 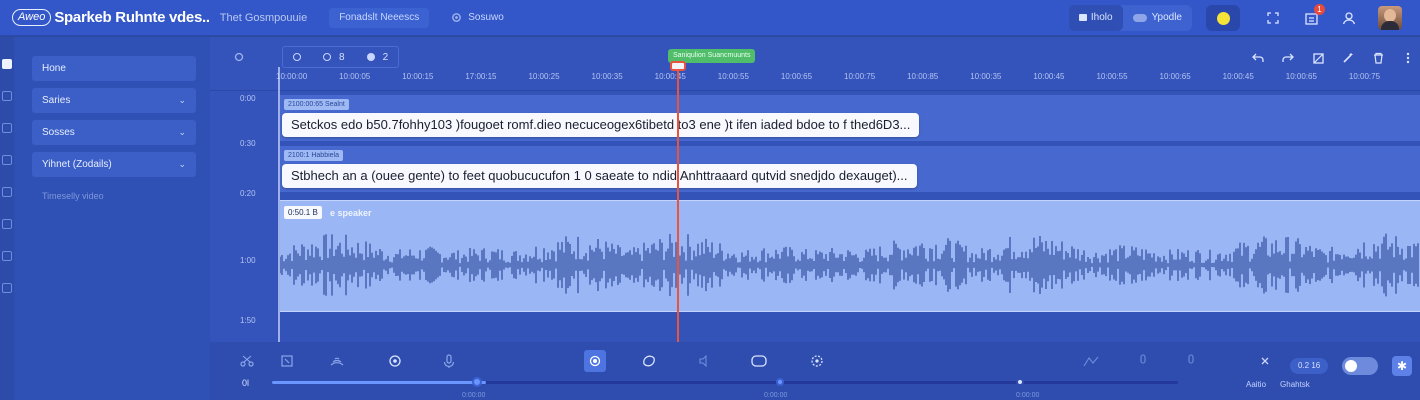 What do you see at coordinates (7, 160) in the screenshot?
I see `rail-item-globe-icon` at bounding box center [7, 160].